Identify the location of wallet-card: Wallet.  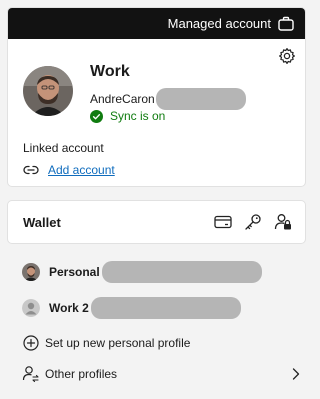
(156, 222).